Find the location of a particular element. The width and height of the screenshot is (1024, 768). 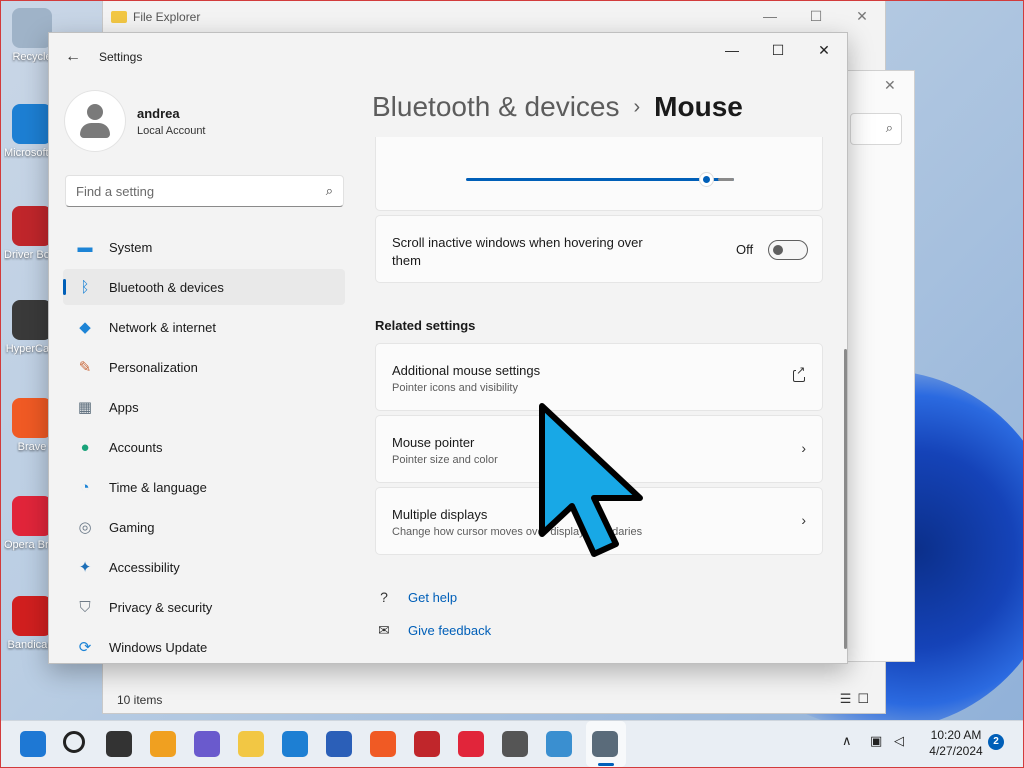

settings-titlebar: ← Settings — ☐ ✕ is located at coordinates (448, 57).